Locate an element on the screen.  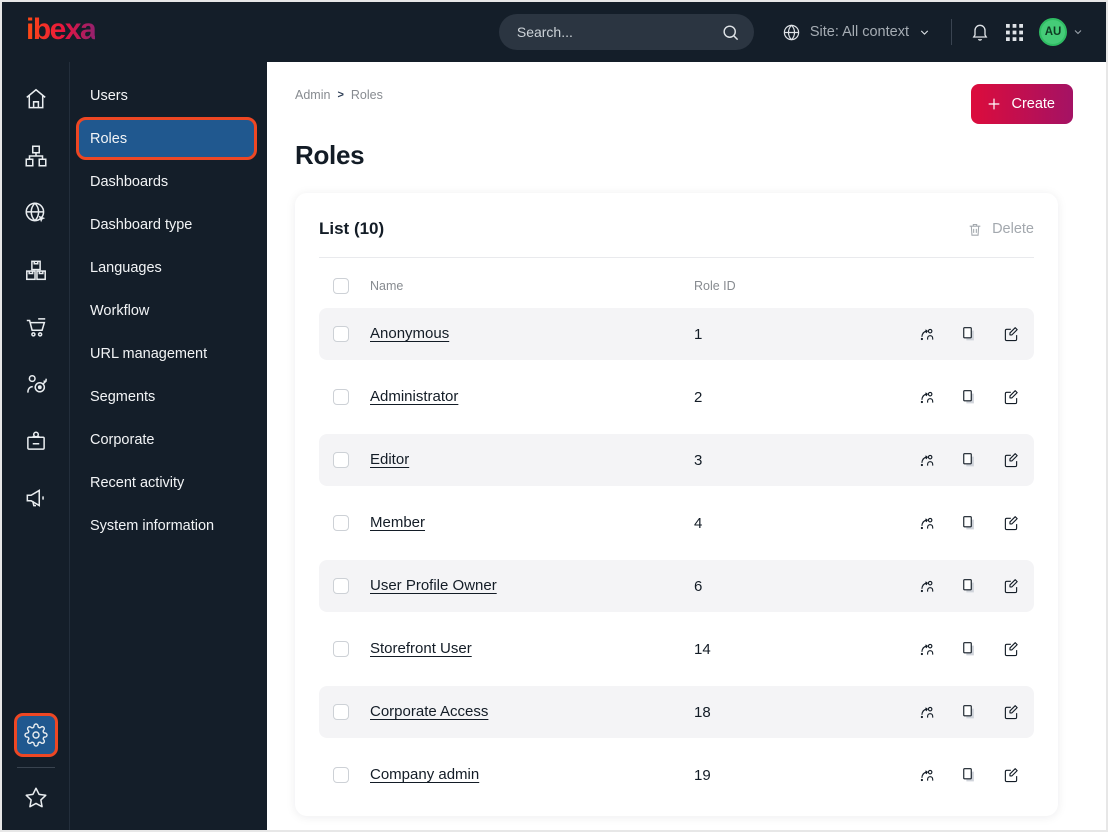
app-grid-icon is located at coordinates (1014, 32).